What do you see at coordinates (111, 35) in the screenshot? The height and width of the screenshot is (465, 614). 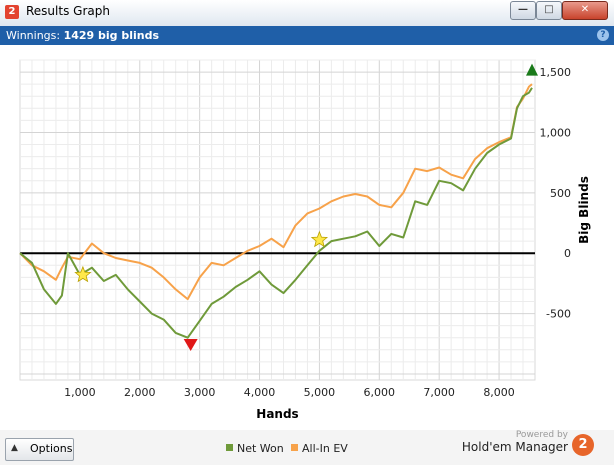 I see `winnings-value: 1429 big blinds` at bounding box center [111, 35].